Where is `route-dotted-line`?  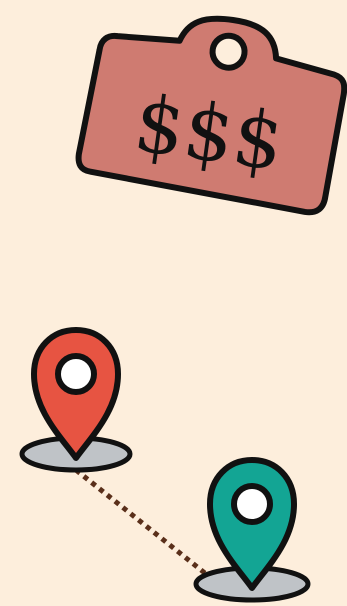
route-dotted-line is located at coordinates (141, 522).